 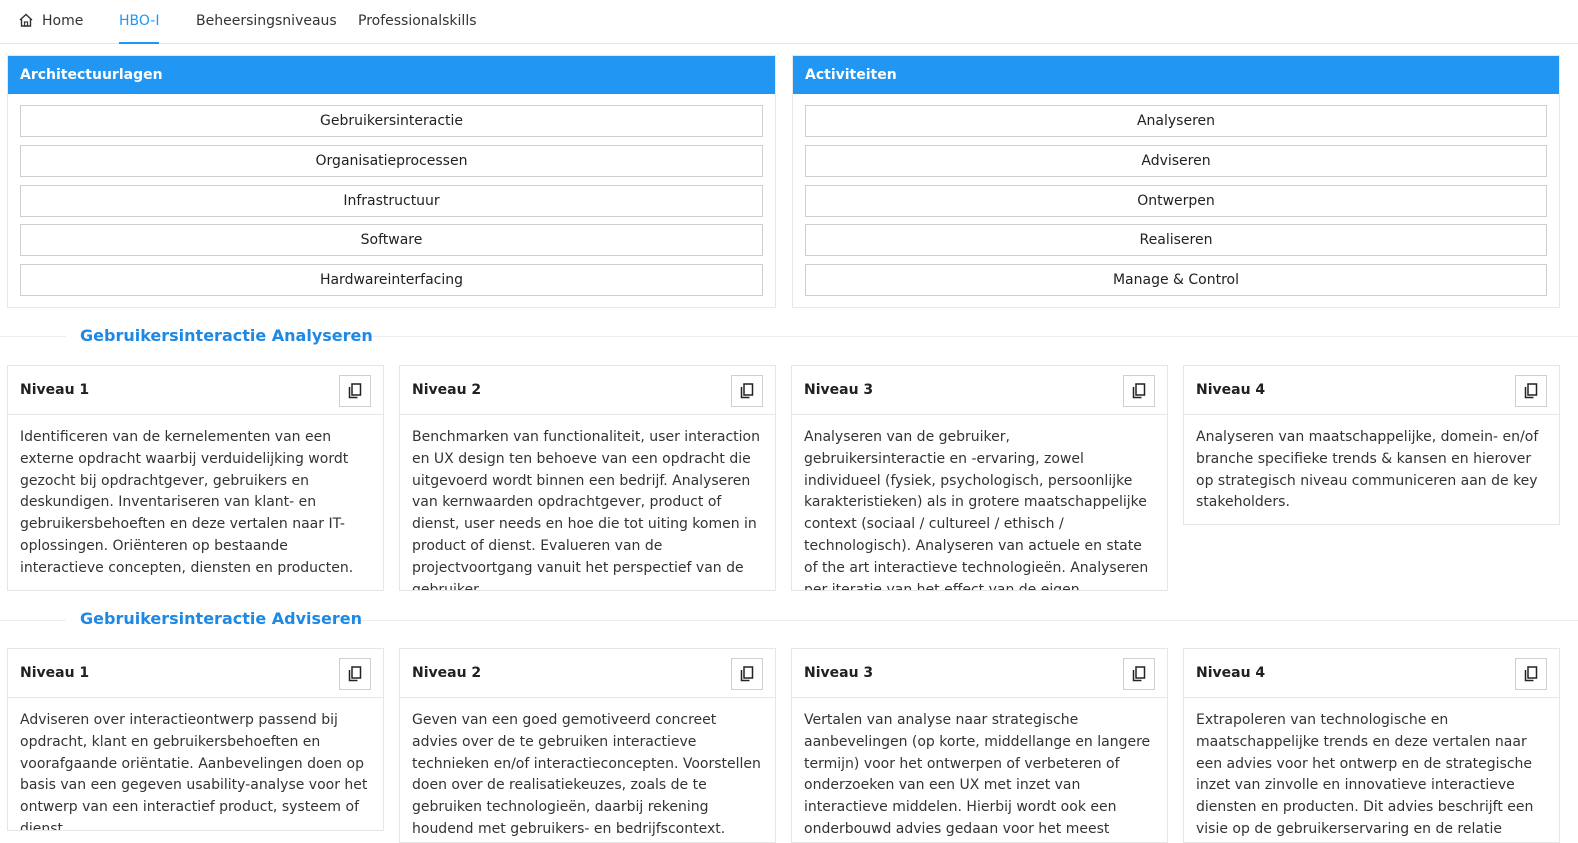 What do you see at coordinates (391, 161) in the screenshot?
I see `layer-button-organisatieprocessen: Organisatieprocessen` at bounding box center [391, 161].